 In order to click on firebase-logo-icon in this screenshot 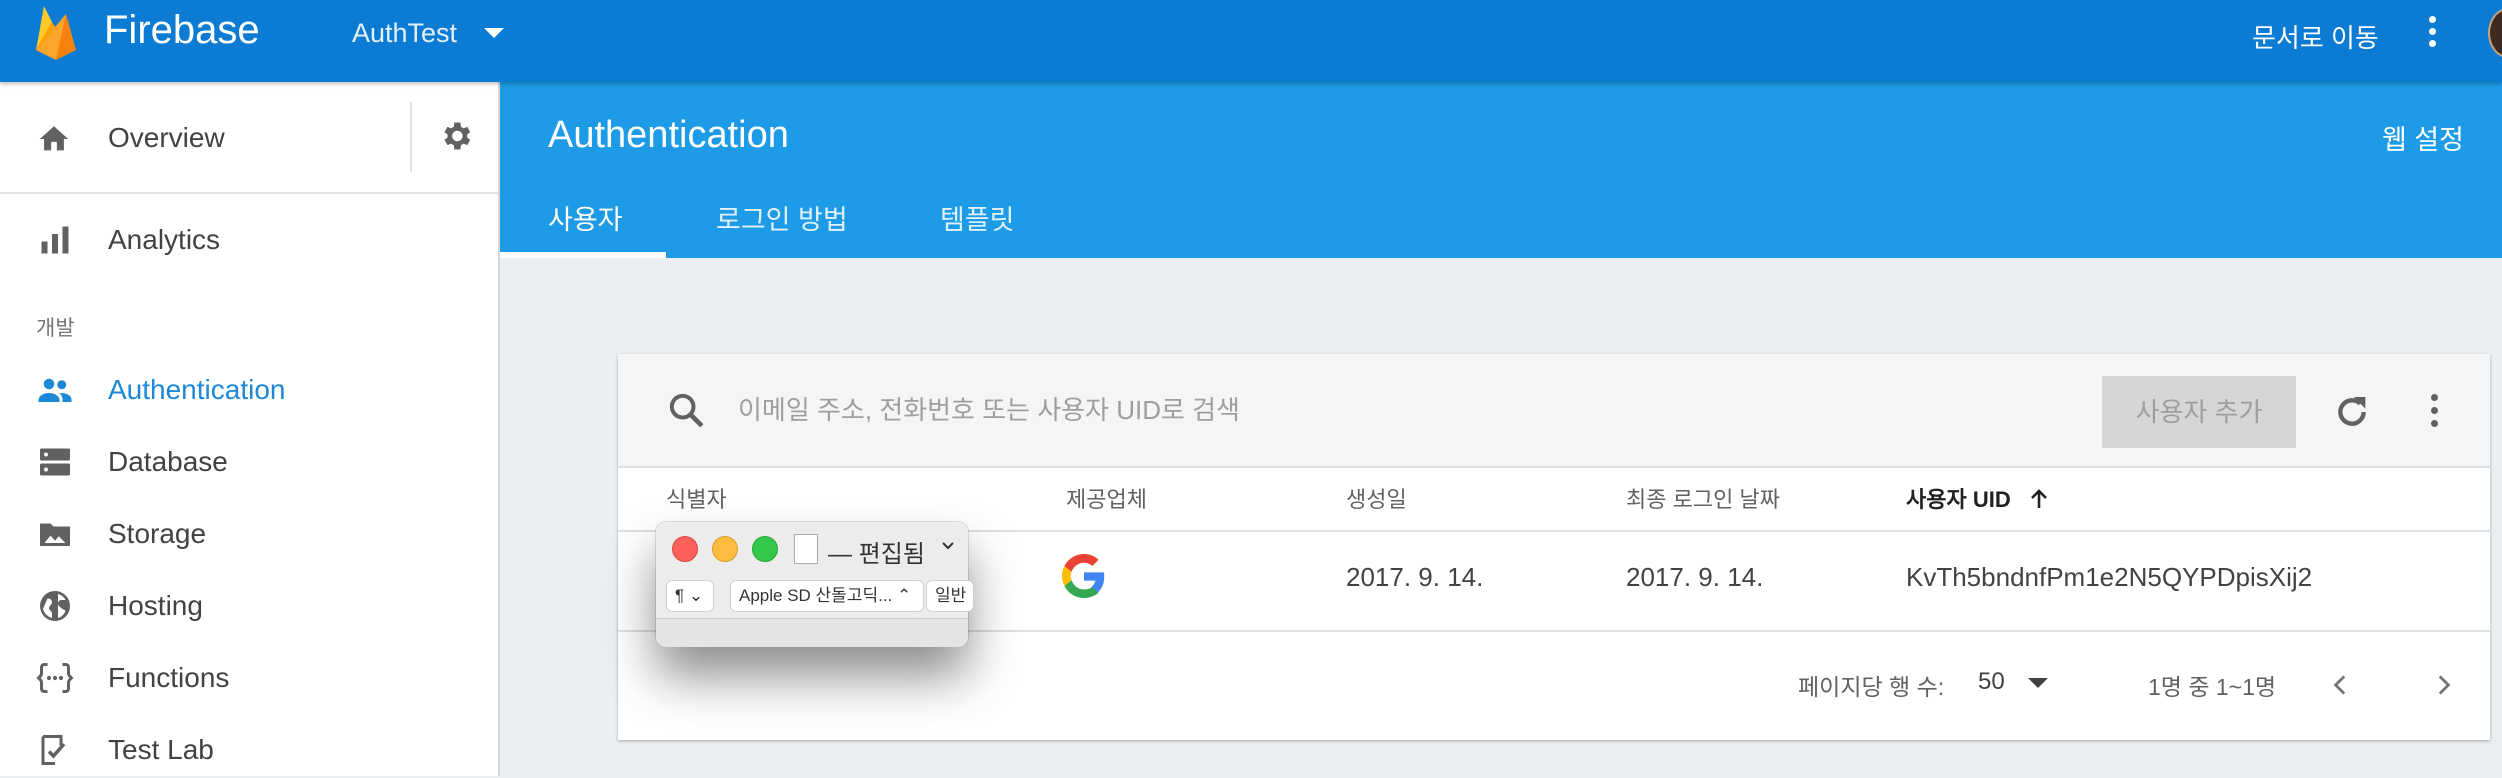, I will do `click(56, 32)`.